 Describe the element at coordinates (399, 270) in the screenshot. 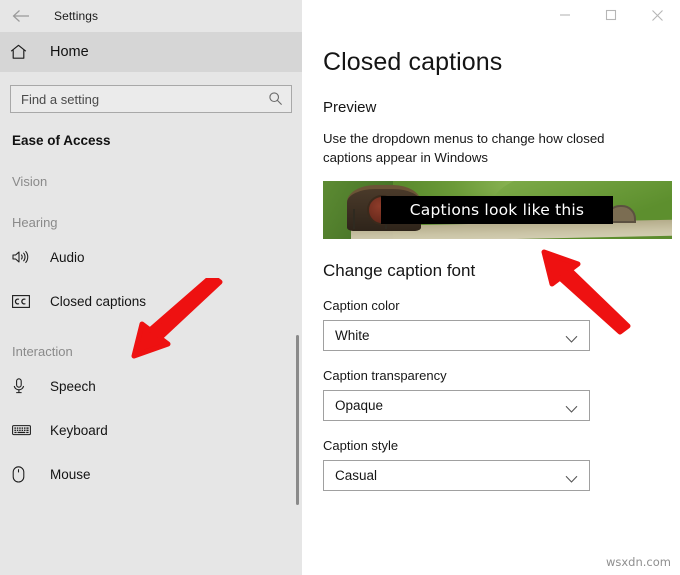

I see `font-section-heading: Change caption font` at that location.